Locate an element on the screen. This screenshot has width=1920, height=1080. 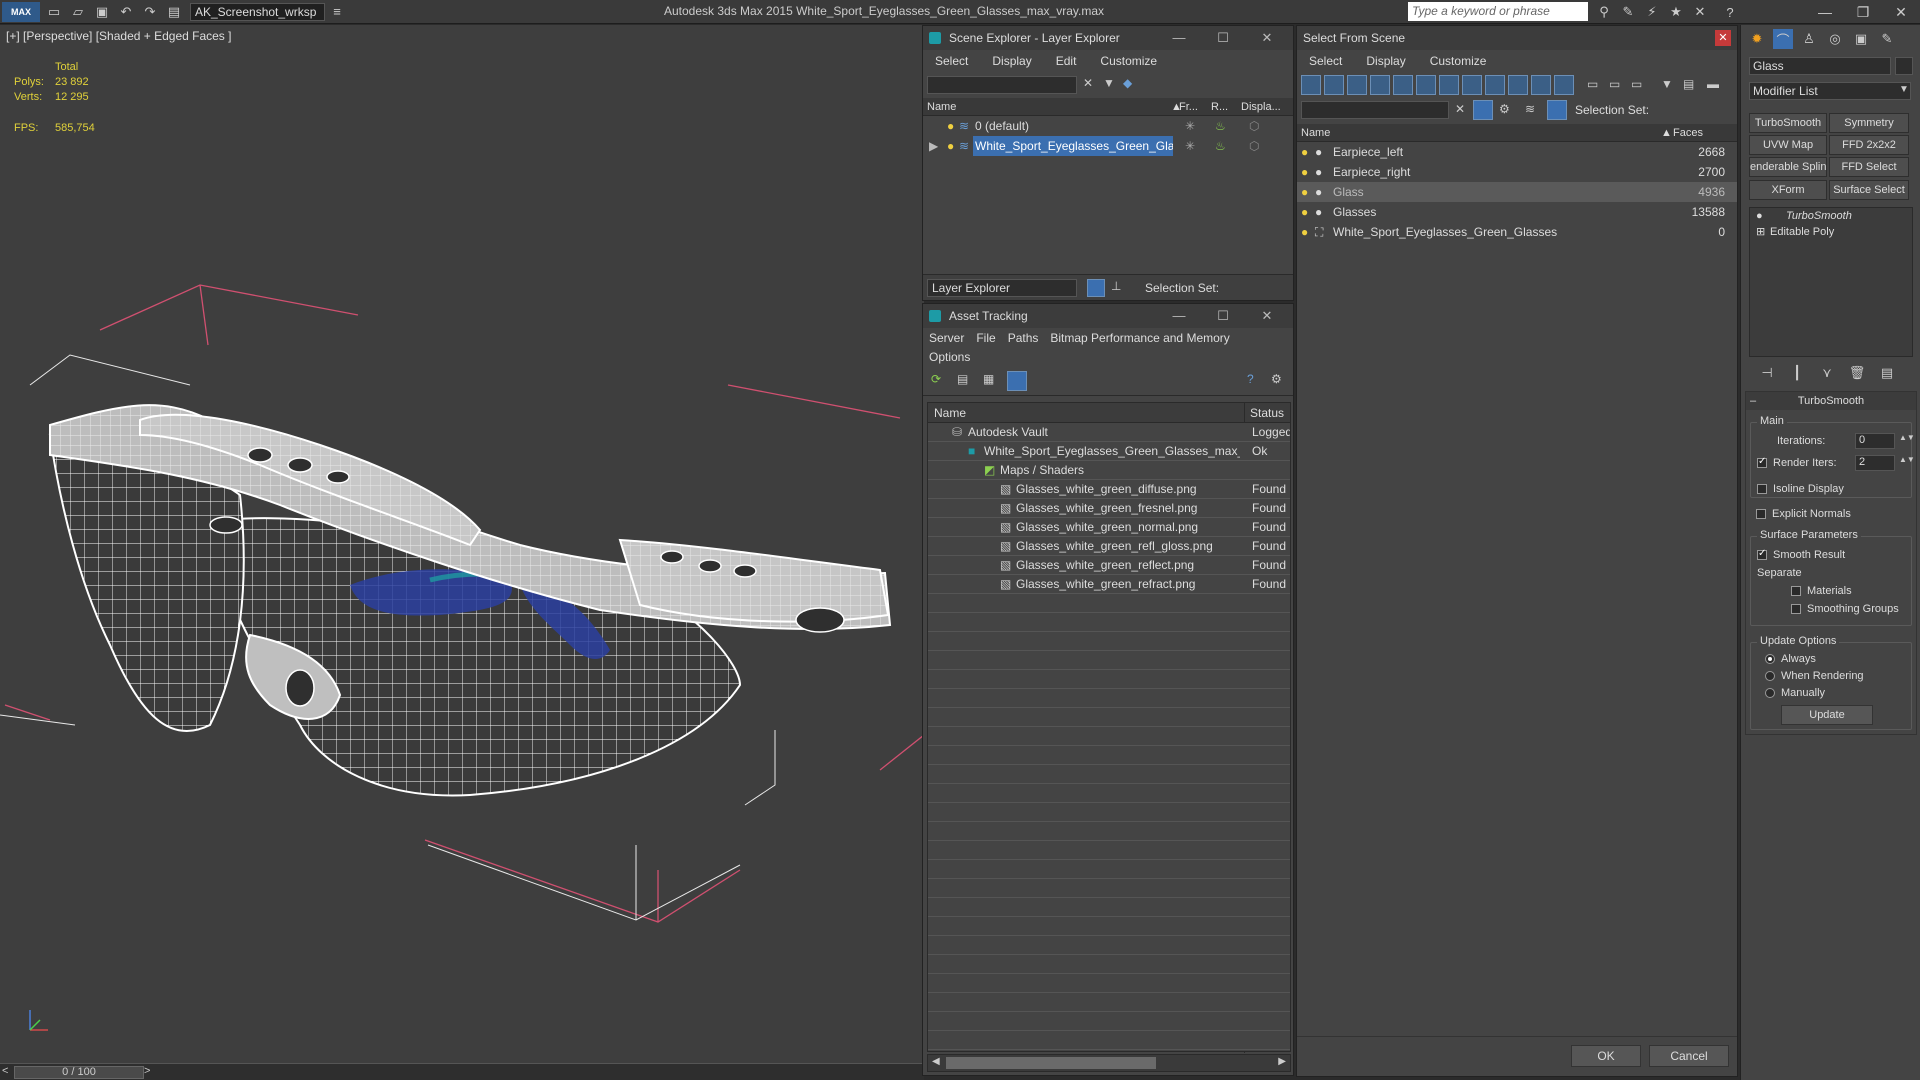
undo-icon: ↶ is located at coordinates (126, 12).